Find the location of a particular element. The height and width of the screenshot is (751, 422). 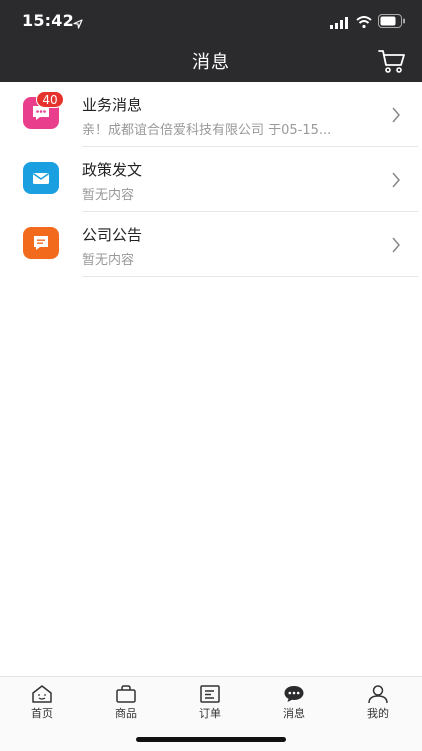

order-list-icon is located at coordinates (210, 694).